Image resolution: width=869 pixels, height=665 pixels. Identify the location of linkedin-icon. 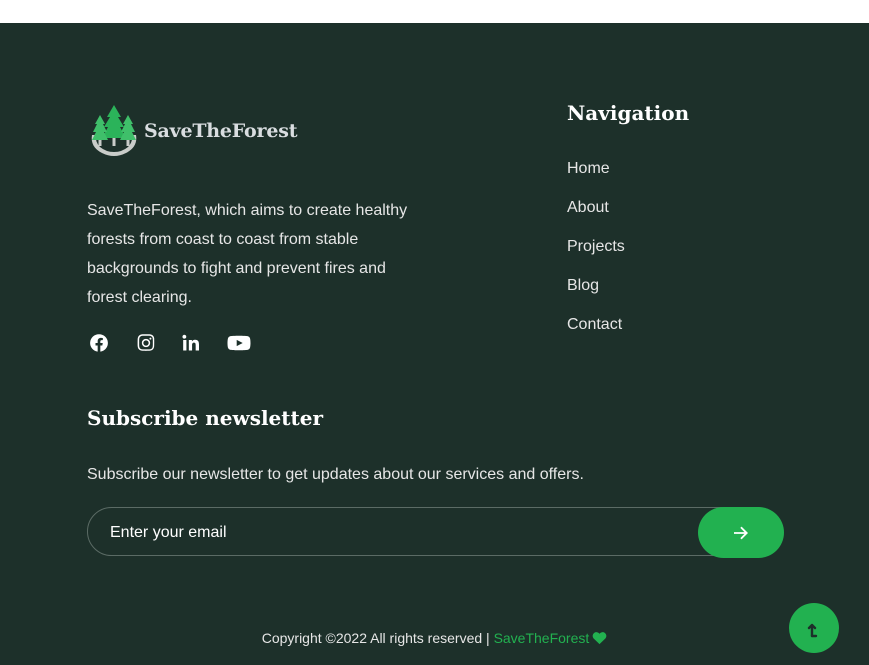
(191, 343).